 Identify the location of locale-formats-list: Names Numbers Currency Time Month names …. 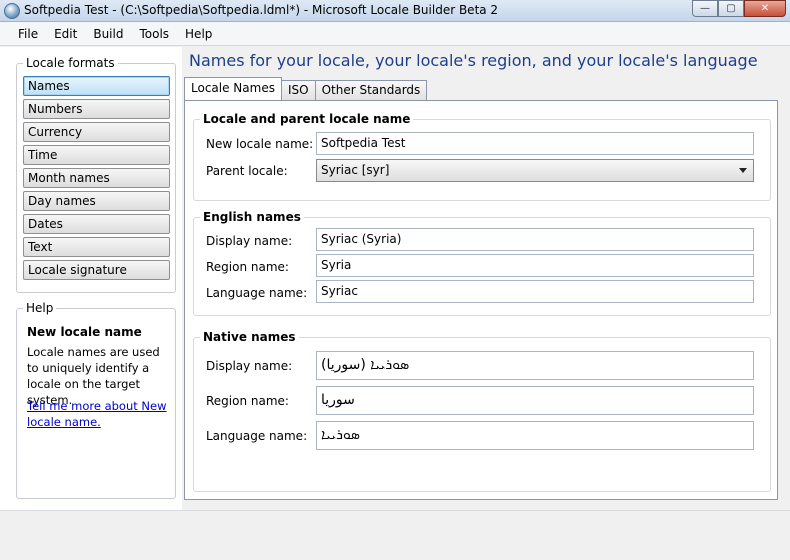
(96, 179).